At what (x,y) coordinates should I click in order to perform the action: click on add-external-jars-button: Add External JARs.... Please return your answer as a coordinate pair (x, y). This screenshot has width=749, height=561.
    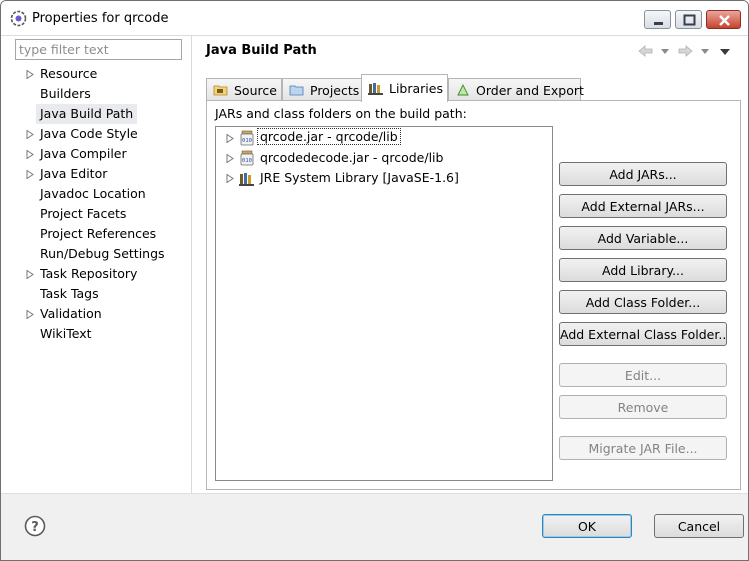
    Looking at the image, I should click on (643, 206).